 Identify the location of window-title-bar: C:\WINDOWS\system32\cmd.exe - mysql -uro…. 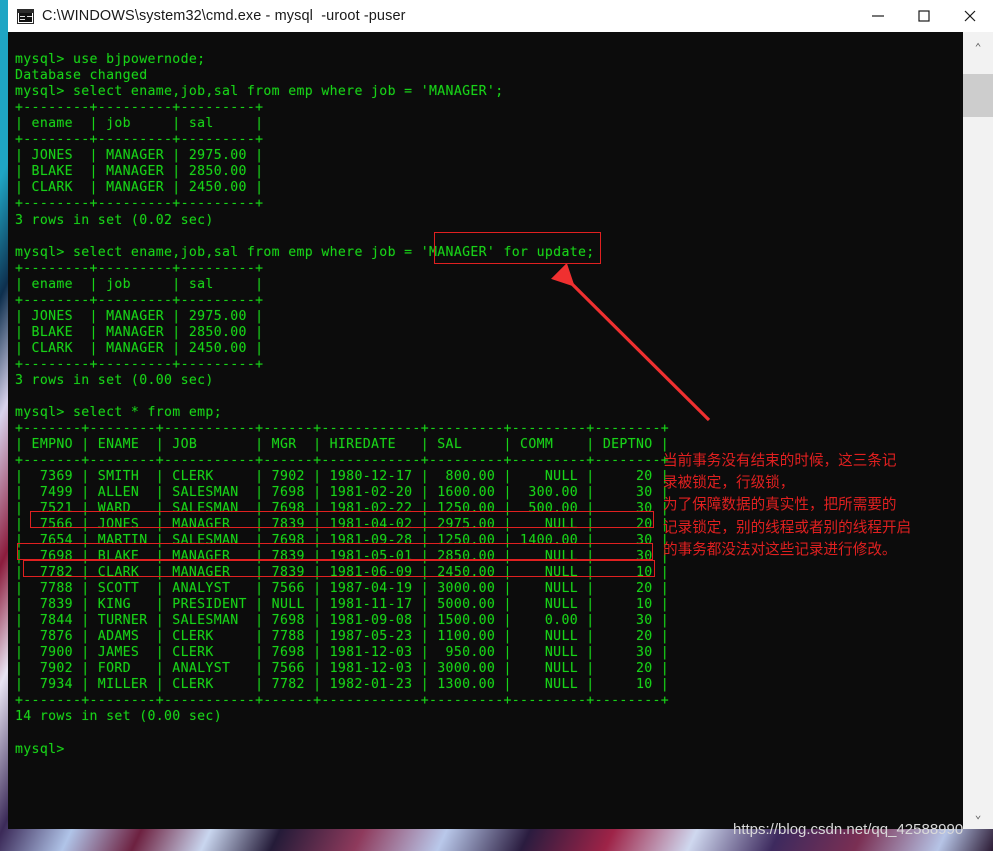
(500, 16).